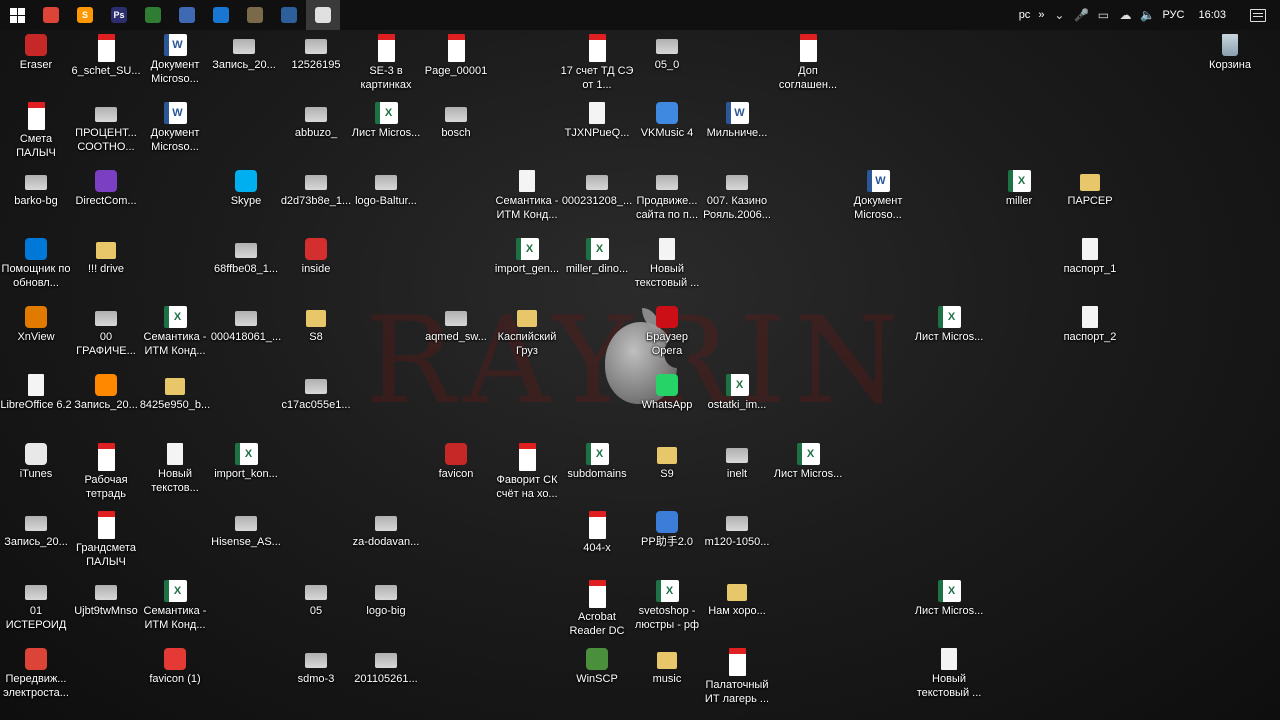 Image resolution: width=1280 pixels, height=720 pixels. I want to click on desktop-icon-image-05: 05, so click(316, 599).